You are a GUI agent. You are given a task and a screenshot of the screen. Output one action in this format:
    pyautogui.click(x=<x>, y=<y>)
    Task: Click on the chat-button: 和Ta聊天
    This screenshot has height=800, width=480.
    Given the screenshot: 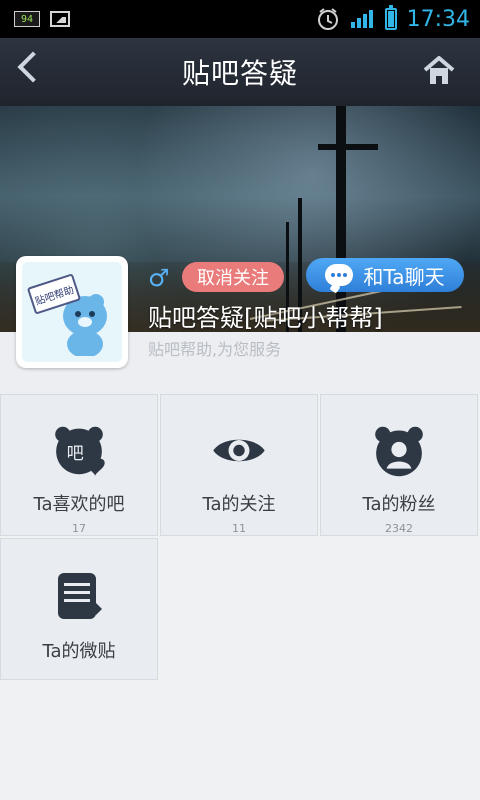 What is the action you would take?
    pyautogui.click(x=385, y=275)
    